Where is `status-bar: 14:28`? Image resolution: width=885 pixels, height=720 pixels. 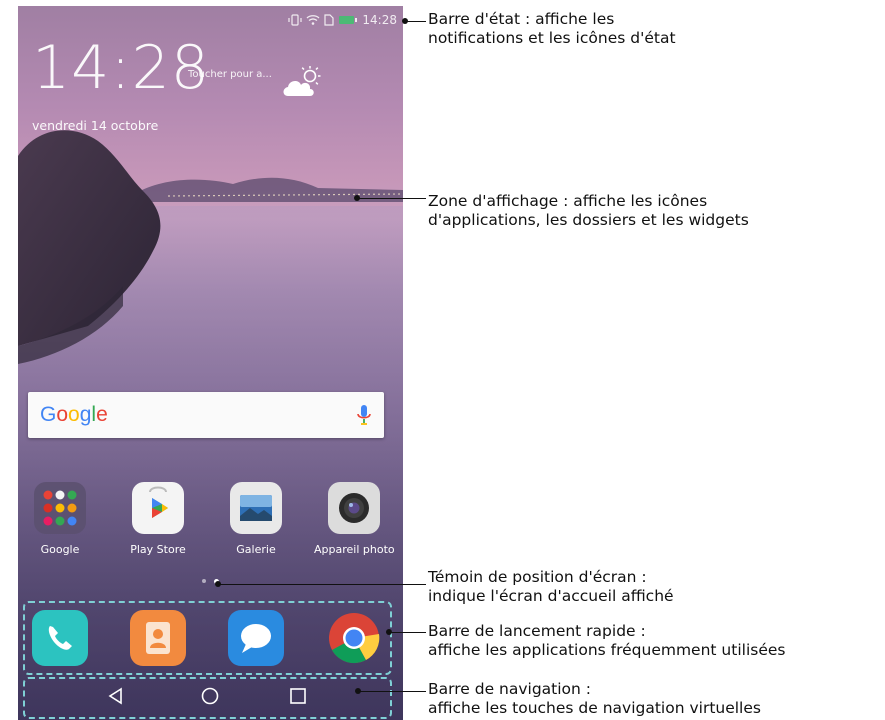 status-bar: 14:28 is located at coordinates (342, 20).